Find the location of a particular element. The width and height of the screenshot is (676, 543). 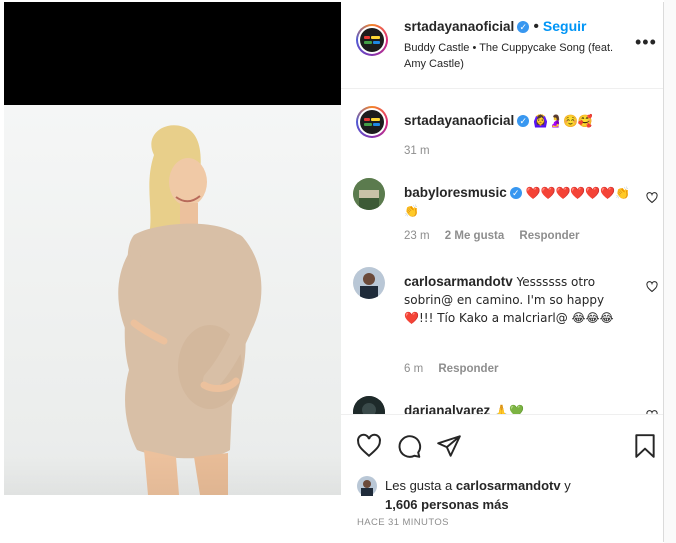

more-options-button: ••• is located at coordinates (646, 42).